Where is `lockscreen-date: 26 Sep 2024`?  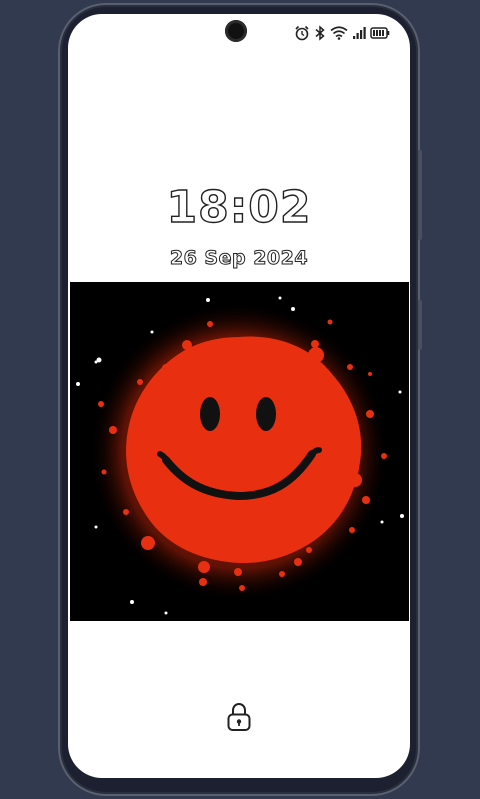 lockscreen-date: 26 Sep 2024 is located at coordinates (239, 258).